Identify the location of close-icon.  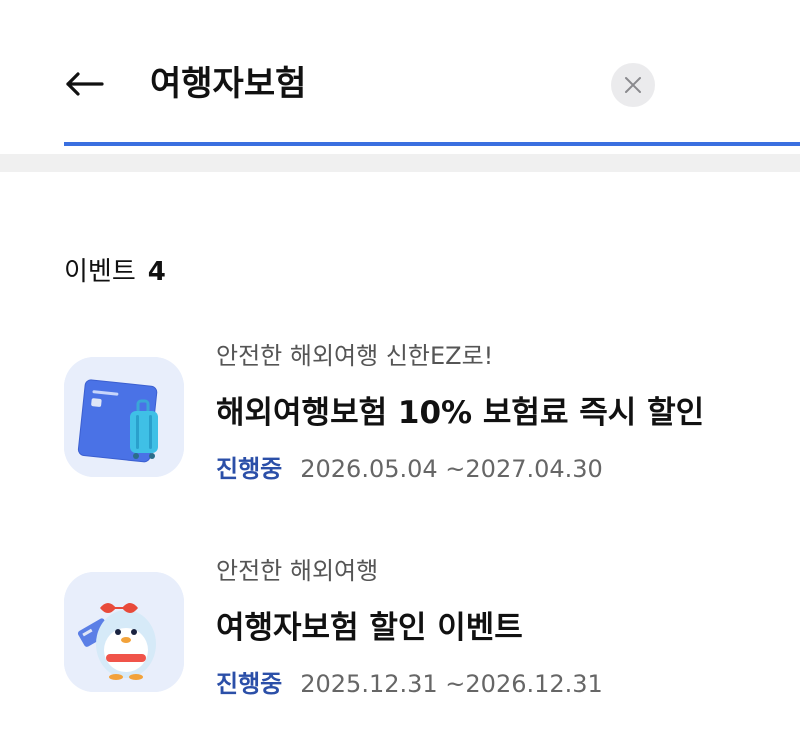
(633, 85).